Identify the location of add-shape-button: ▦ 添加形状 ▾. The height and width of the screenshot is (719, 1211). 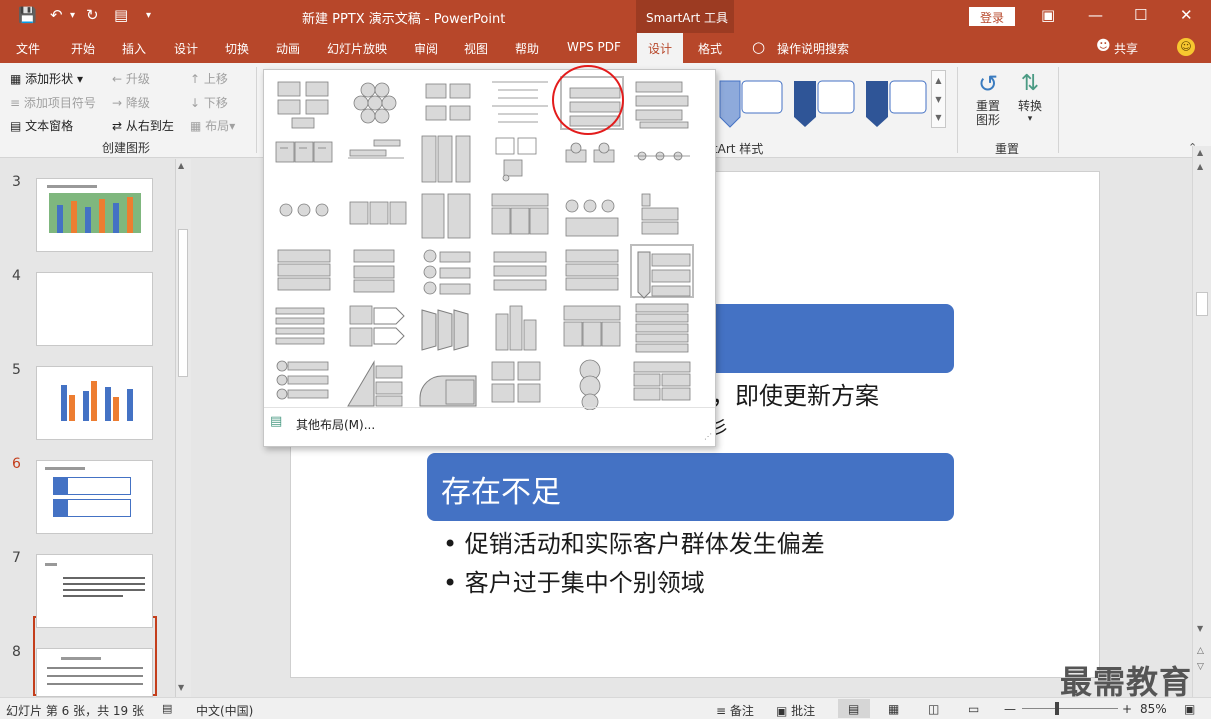
(46, 78).